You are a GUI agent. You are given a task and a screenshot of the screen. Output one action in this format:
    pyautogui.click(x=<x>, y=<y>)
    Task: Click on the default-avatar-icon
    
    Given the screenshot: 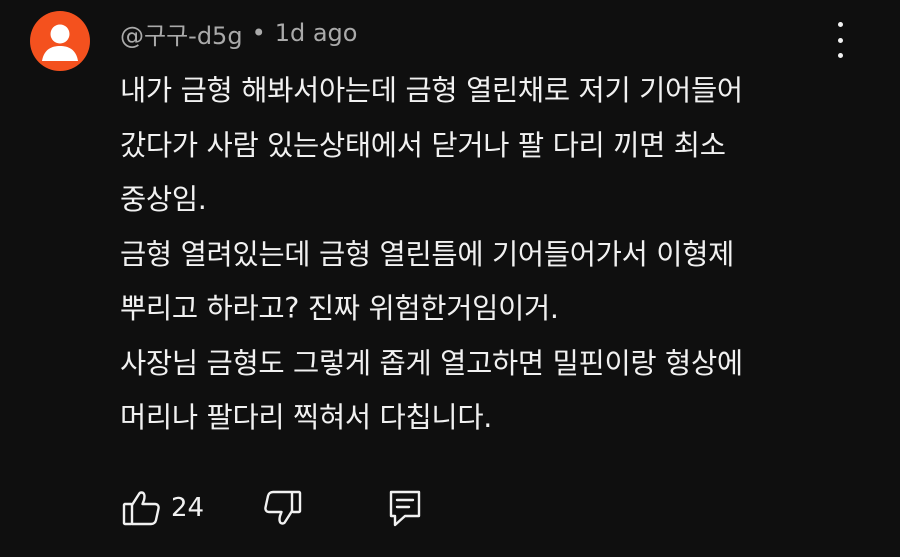 What is the action you would take?
    pyautogui.click(x=60, y=42)
    